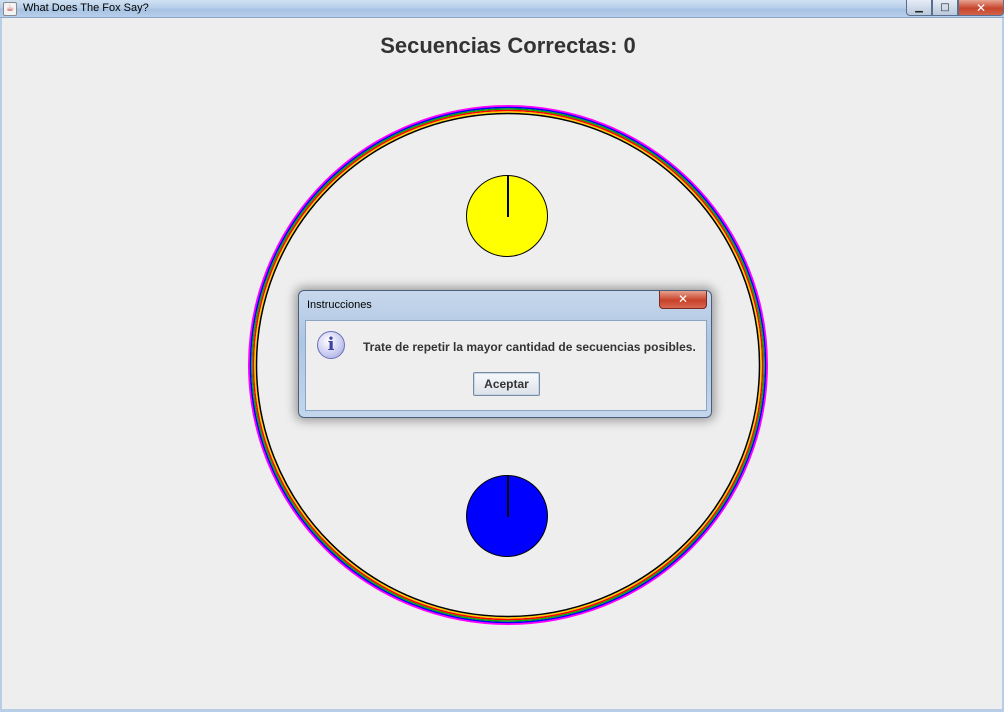 The width and height of the screenshot is (1004, 712). I want to click on dialog-close-button: ✕, so click(683, 300).